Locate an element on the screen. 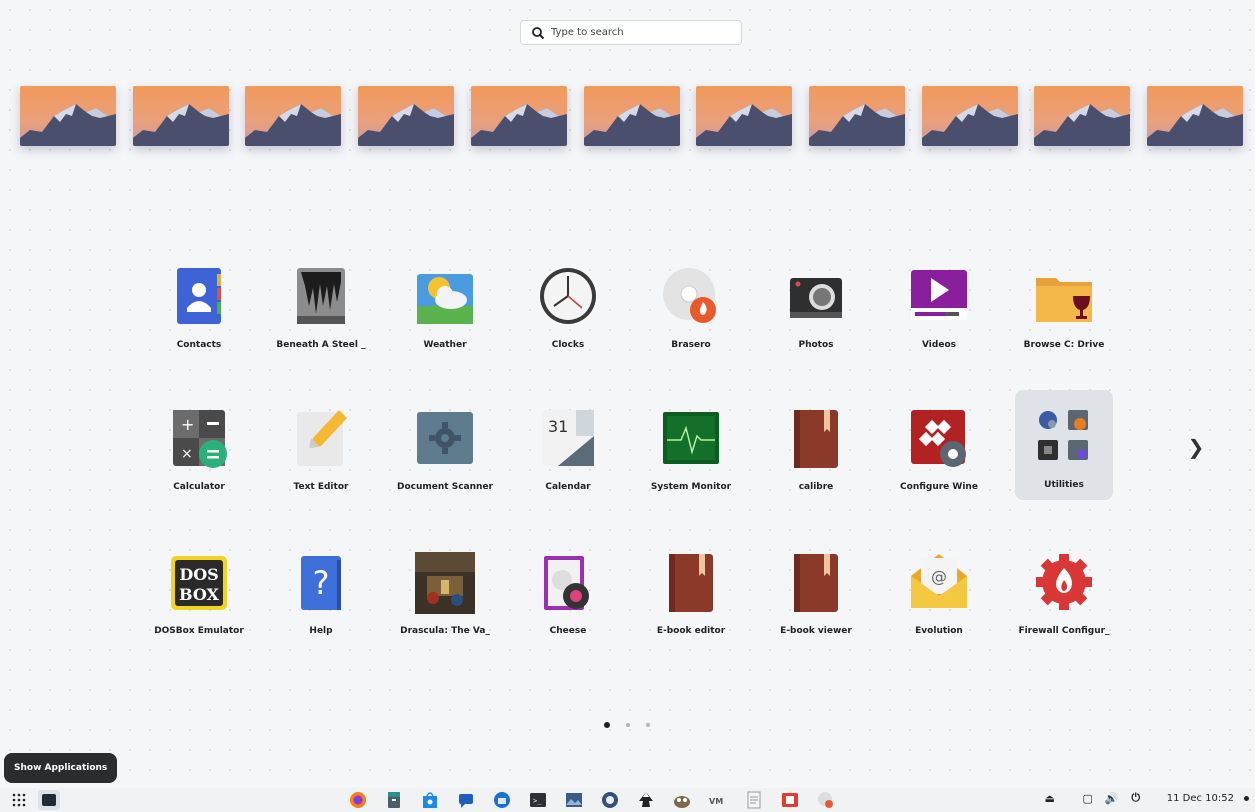  system-monitor-icon is located at coordinates (691, 438).